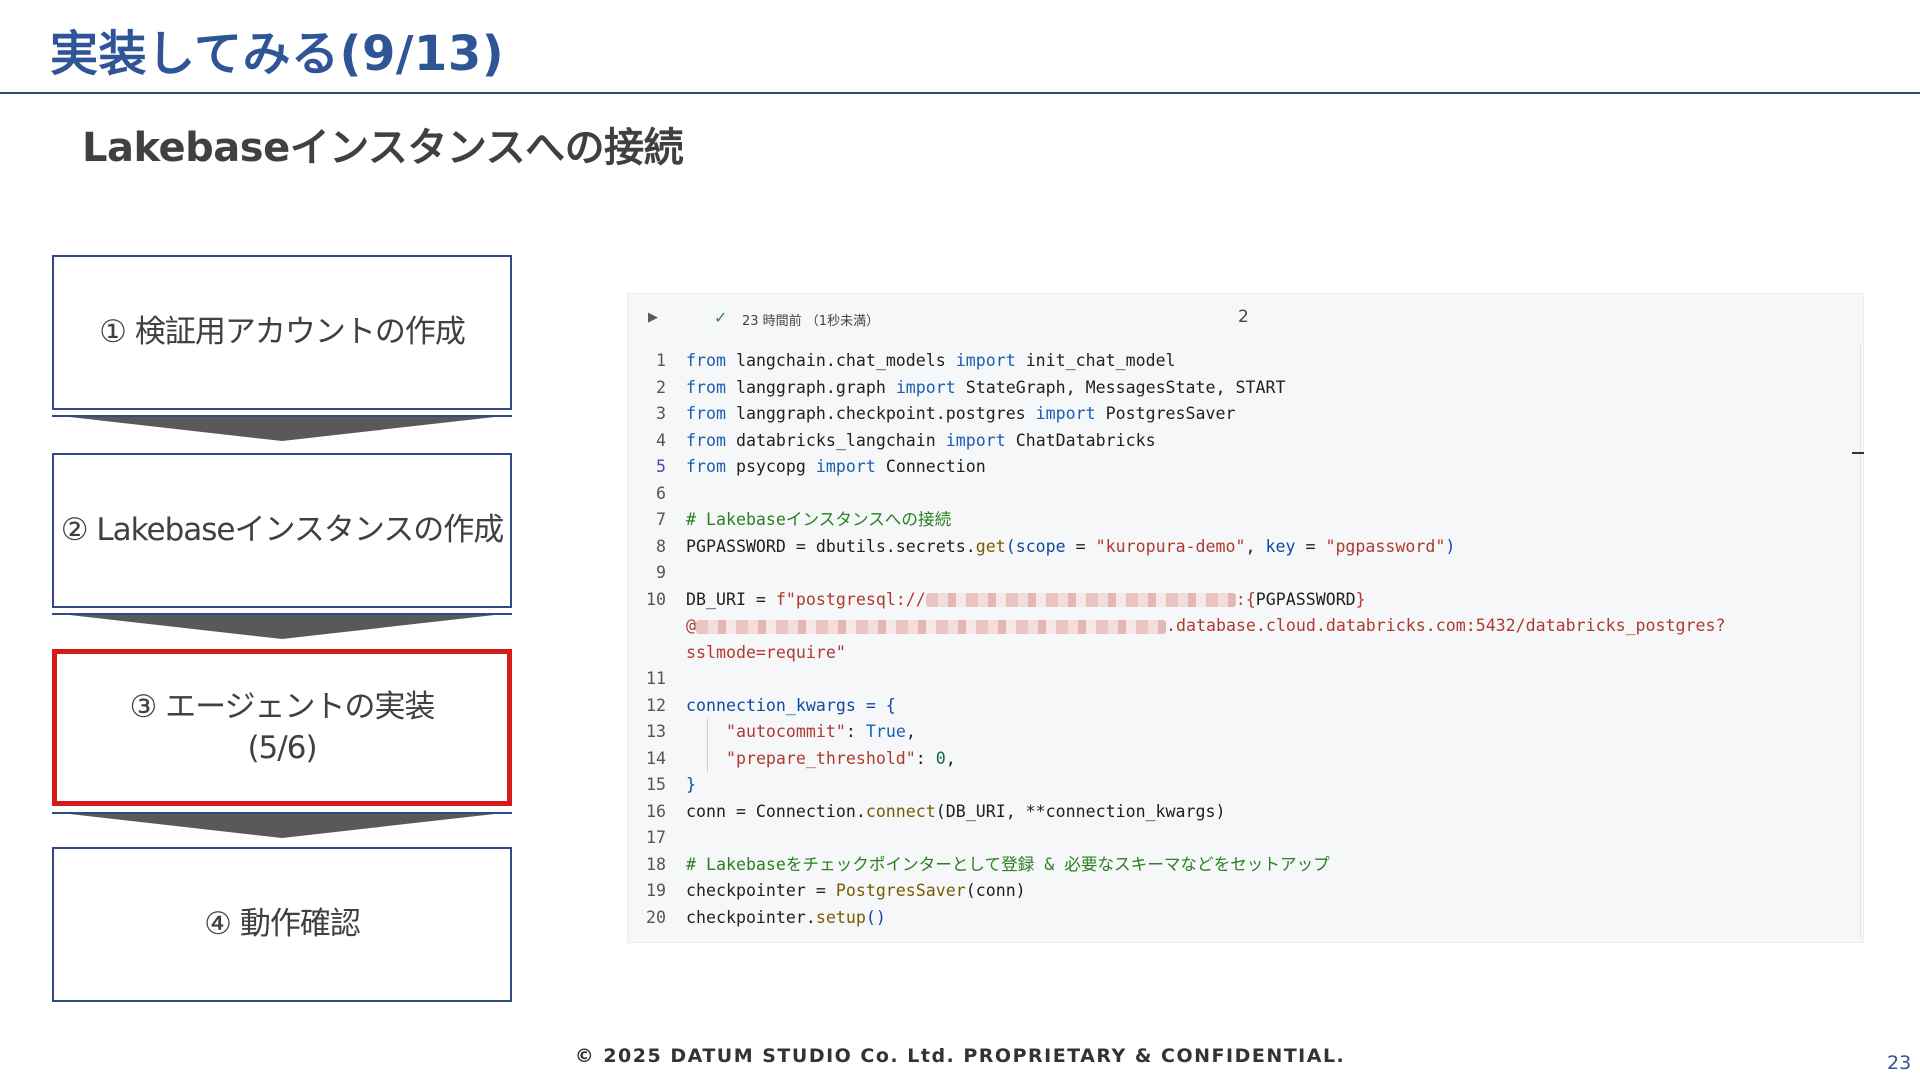  Describe the element at coordinates (656, 917) in the screenshot. I see `line-number: 20` at that location.